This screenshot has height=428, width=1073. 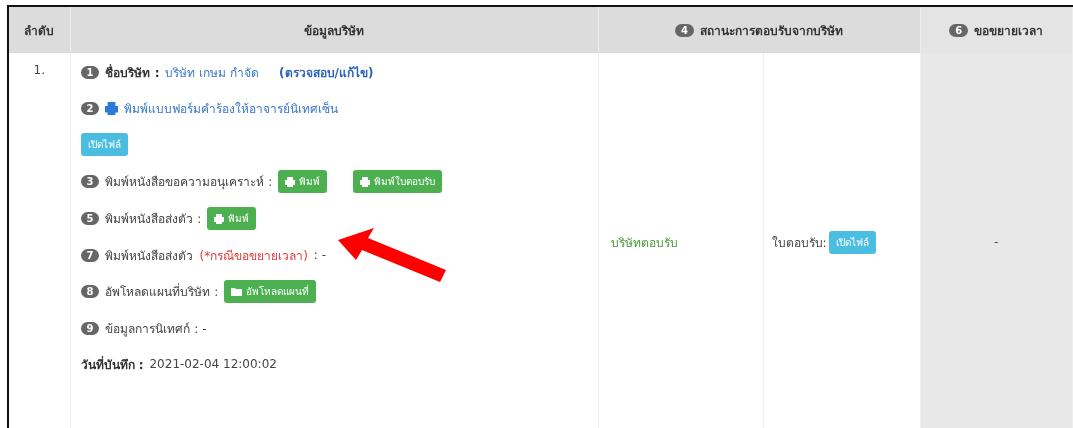 I want to click on item-text: พิมพ์หนังสือส่งตัว :, so click(x=153, y=219).